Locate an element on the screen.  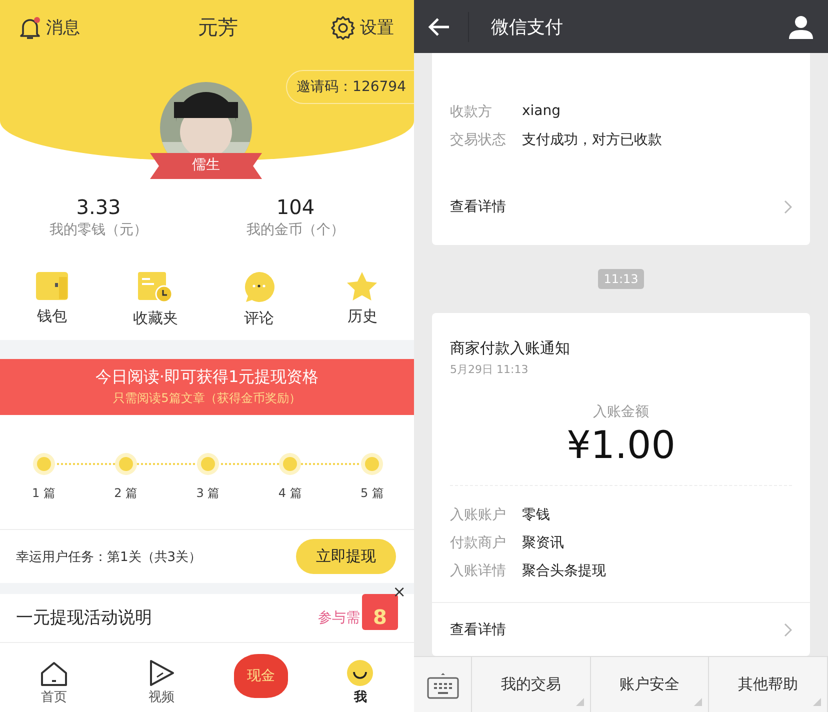
stat-label: 我的零钱（元） is located at coordinates (99, 230).